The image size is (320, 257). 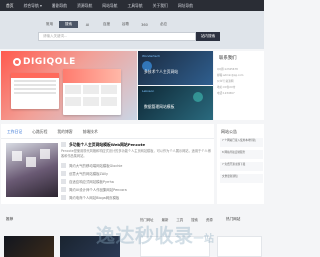 I want to click on panel-line: 公众号:资源网, so click(x=225, y=81).